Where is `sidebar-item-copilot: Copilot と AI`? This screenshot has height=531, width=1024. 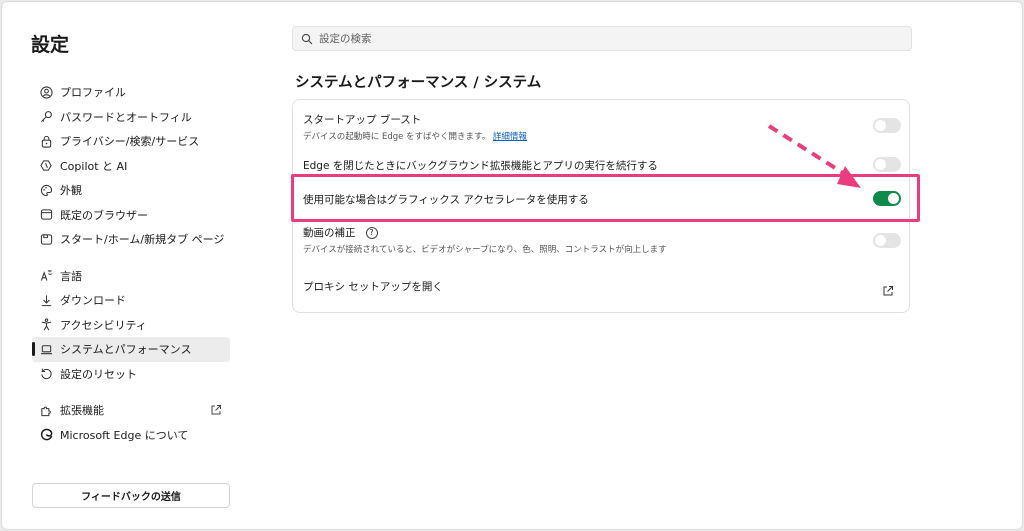 sidebar-item-copilot: Copilot と AI is located at coordinates (131, 166).